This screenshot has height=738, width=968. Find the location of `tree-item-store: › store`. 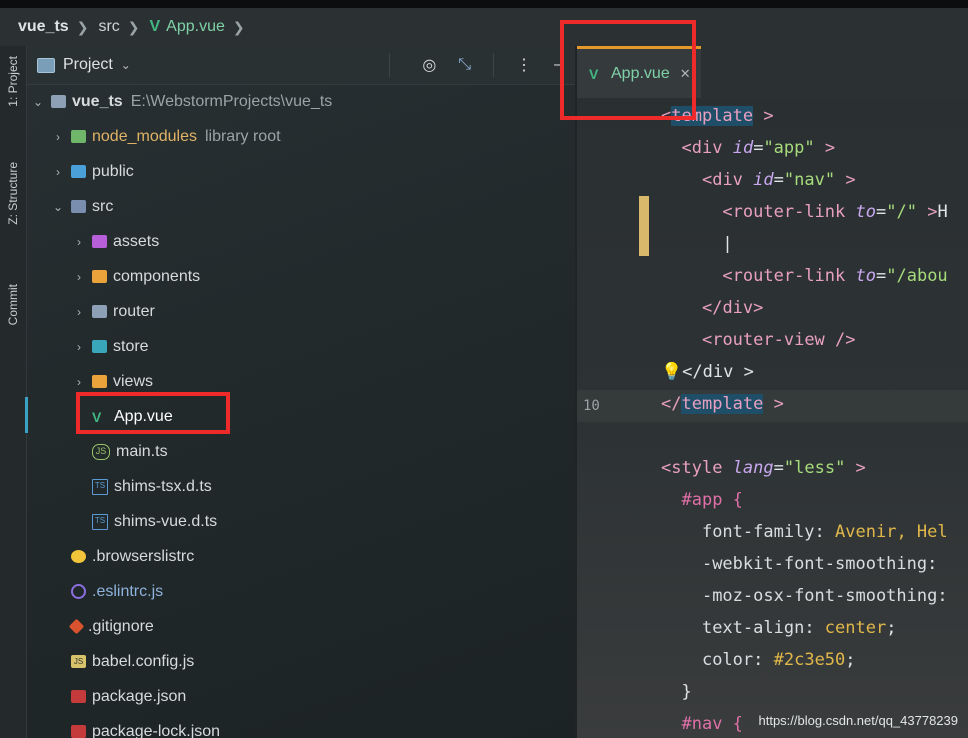

tree-item-store: › store is located at coordinates (110, 346).